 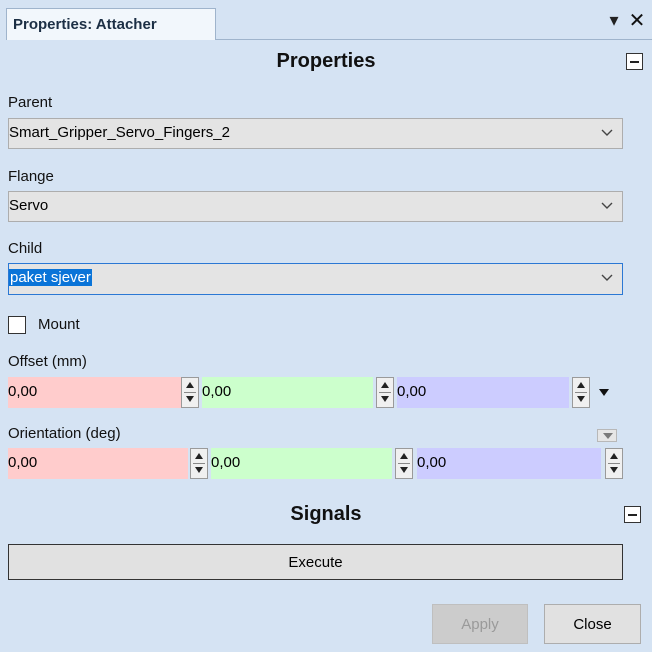 What do you see at coordinates (85, 24) in the screenshot?
I see `tab-title: Properties: Attacher` at bounding box center [85, 24].